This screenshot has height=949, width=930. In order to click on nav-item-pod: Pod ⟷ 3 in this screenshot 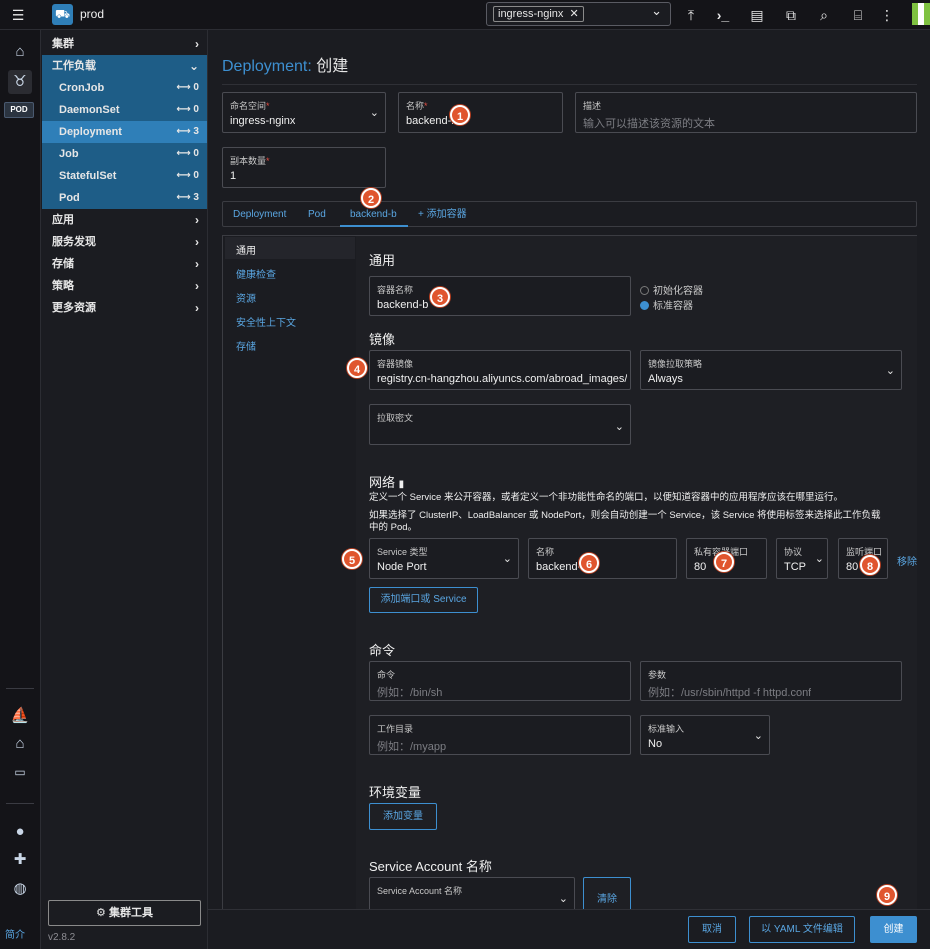, I will do `click(124, 198)`.